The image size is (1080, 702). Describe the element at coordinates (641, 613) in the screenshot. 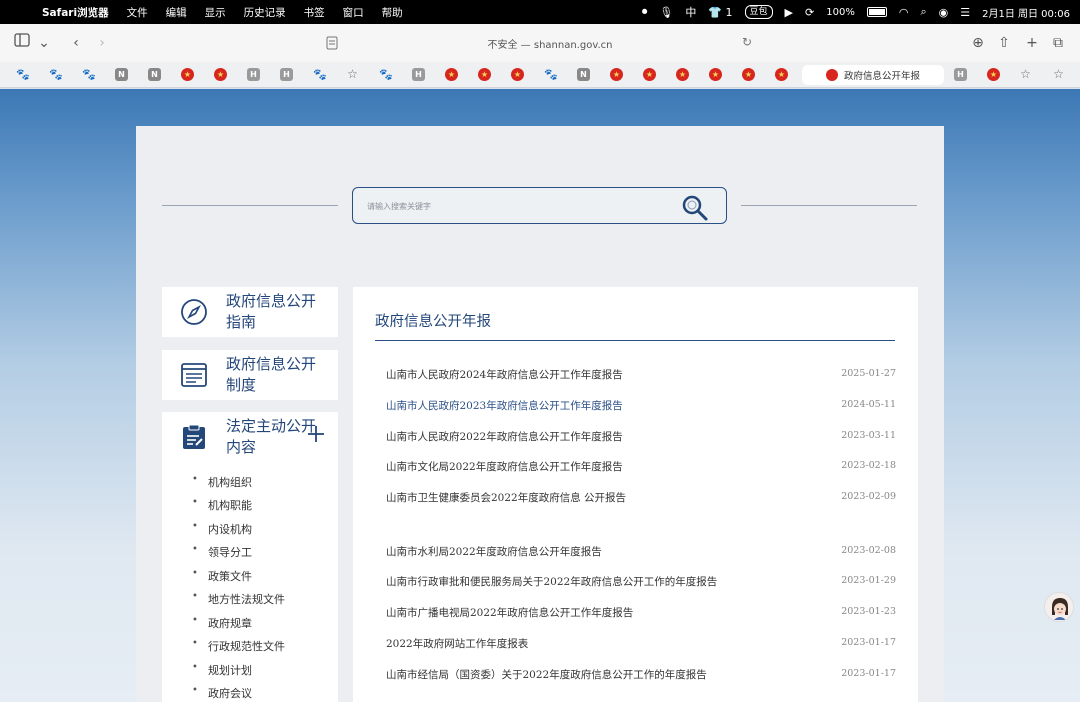

I see `report-list-item: 山南市广播电视局2022年政府信息公开工作年度报告 2023-01-23` at that location.